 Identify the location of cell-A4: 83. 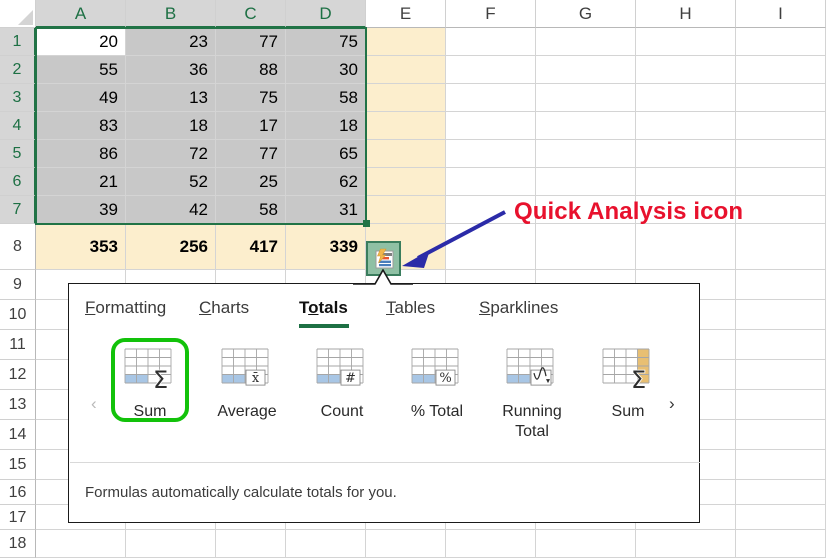
(81, 126).